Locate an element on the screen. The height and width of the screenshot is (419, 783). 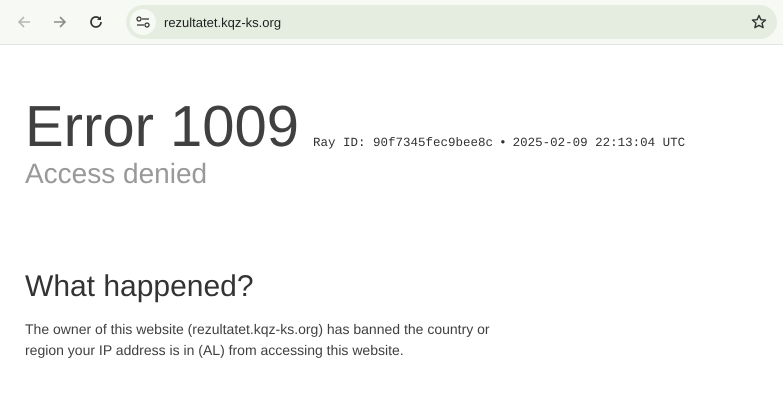
ray-id: Ray ID: 90f7345fec9bee8c is located at coordinates (403, 143).